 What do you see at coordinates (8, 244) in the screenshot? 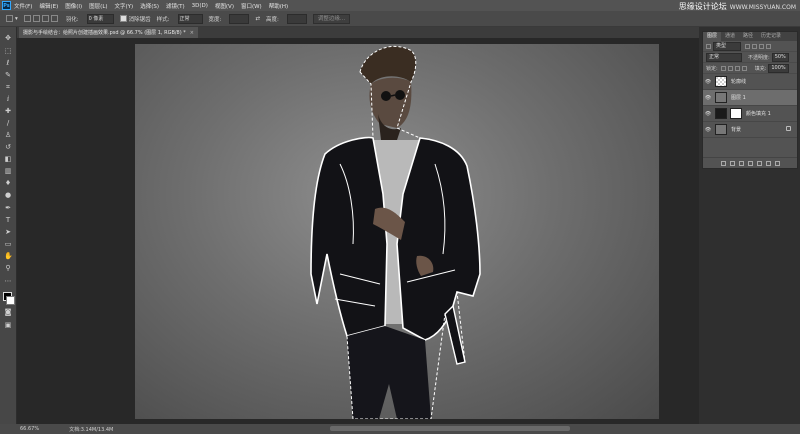
I see `shape-tool-icon: ▭` at bounding box center [8, 244].